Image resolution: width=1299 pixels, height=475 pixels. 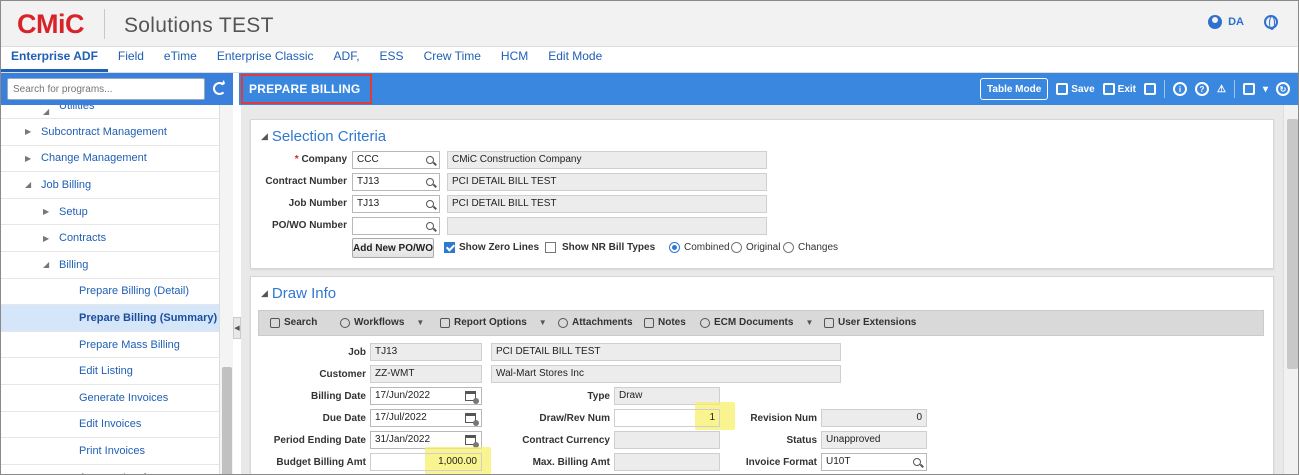 I want to click on info-icon: i, so click(x=1180, y=89).